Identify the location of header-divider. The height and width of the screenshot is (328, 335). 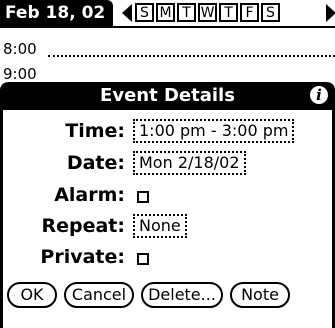
(167, 27).